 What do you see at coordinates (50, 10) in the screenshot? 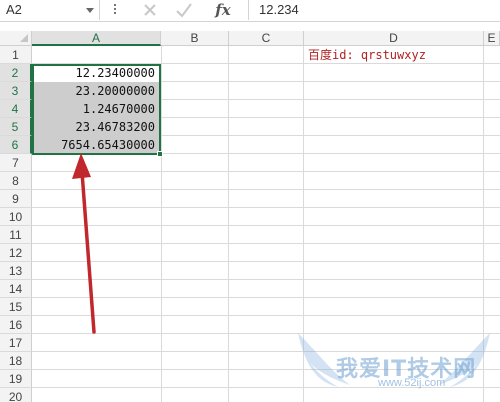
I see `name-box: A2` at bounding box center [50, 10].